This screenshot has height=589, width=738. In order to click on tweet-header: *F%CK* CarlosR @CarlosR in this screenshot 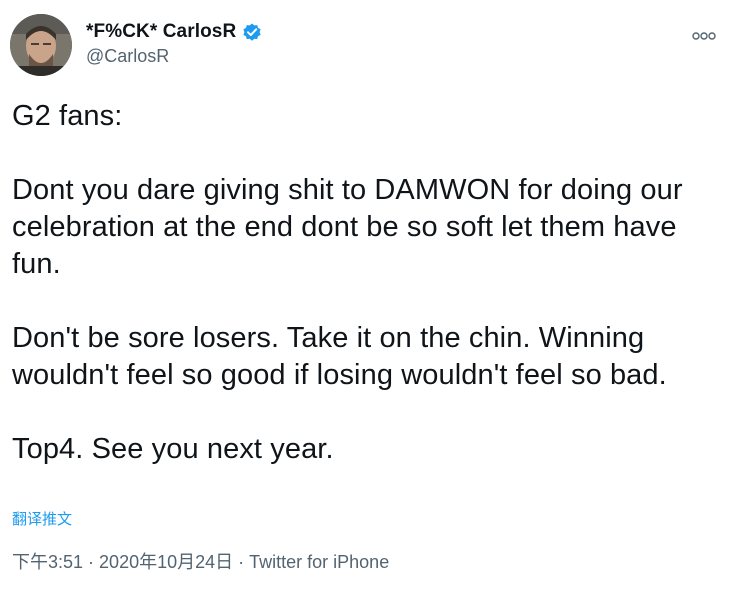, I will do `click(369, 46)`.